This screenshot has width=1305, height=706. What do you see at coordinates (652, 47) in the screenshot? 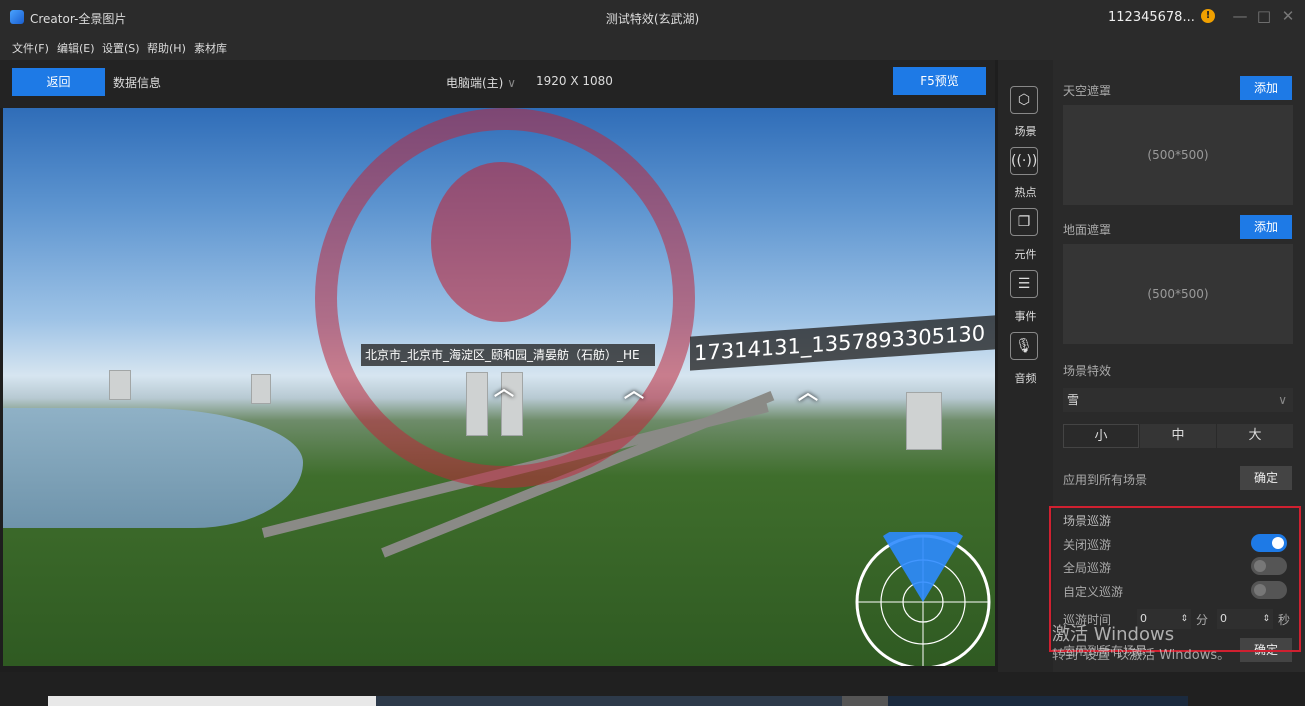
I see `menu-bar: 文件(F) 编辑(E) 设置(S) 帮助(H) 素材库` at bounding box center [652, 47].